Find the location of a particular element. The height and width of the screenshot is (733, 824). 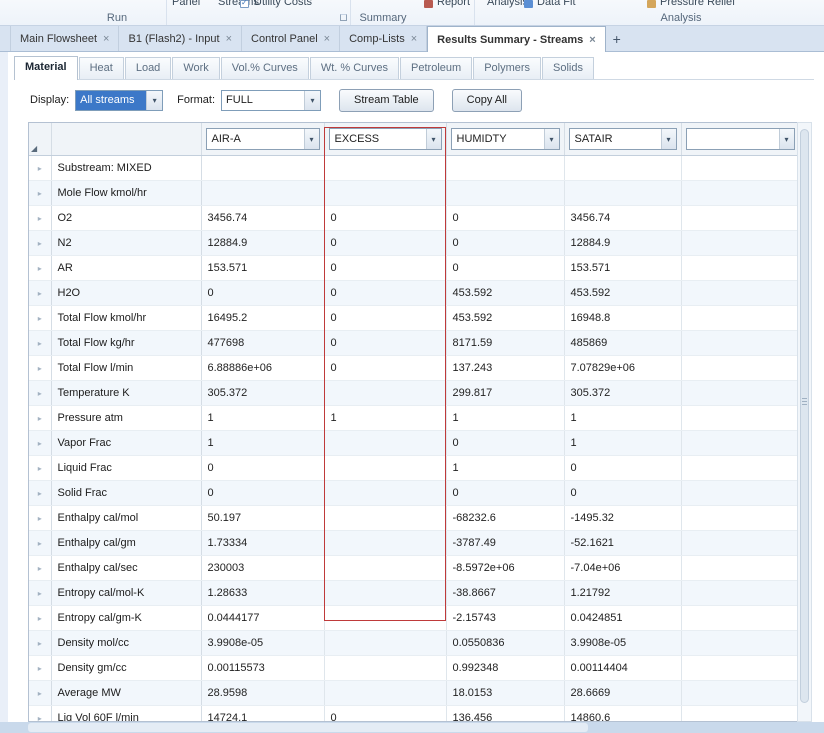

tab-results-summary-streams: Results Summary - Streams × is located at coordinates (516, 39).